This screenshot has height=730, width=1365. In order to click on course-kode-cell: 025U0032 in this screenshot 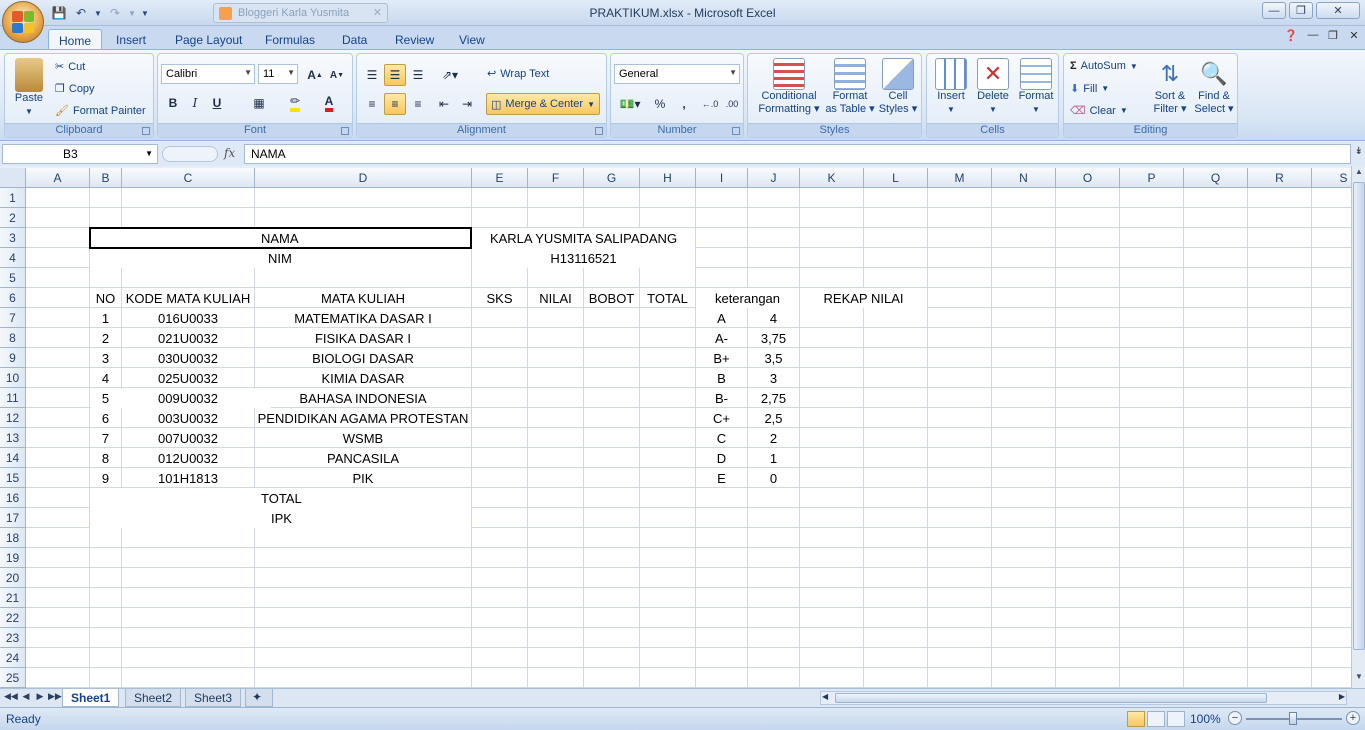, I will do `click(188, 378)`.